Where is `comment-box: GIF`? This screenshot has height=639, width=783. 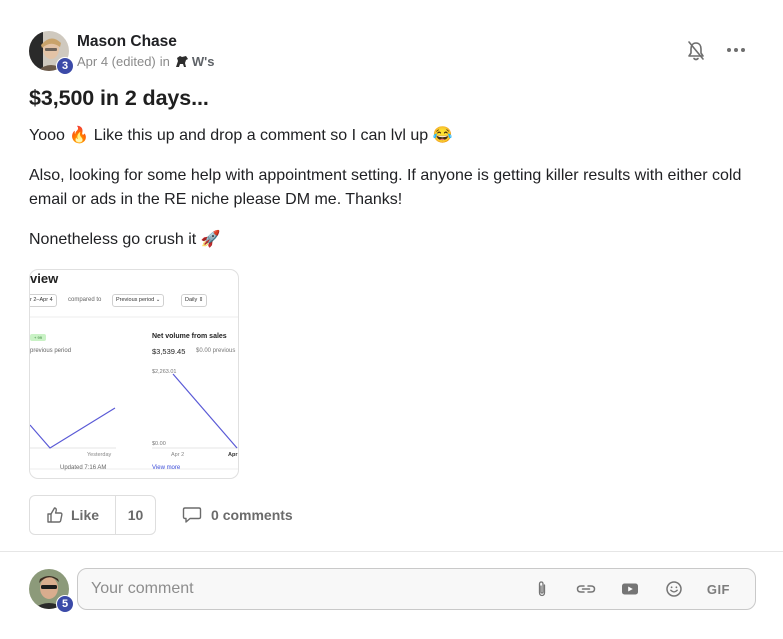 comment-box: GIF is located at coordinates (416, 589).